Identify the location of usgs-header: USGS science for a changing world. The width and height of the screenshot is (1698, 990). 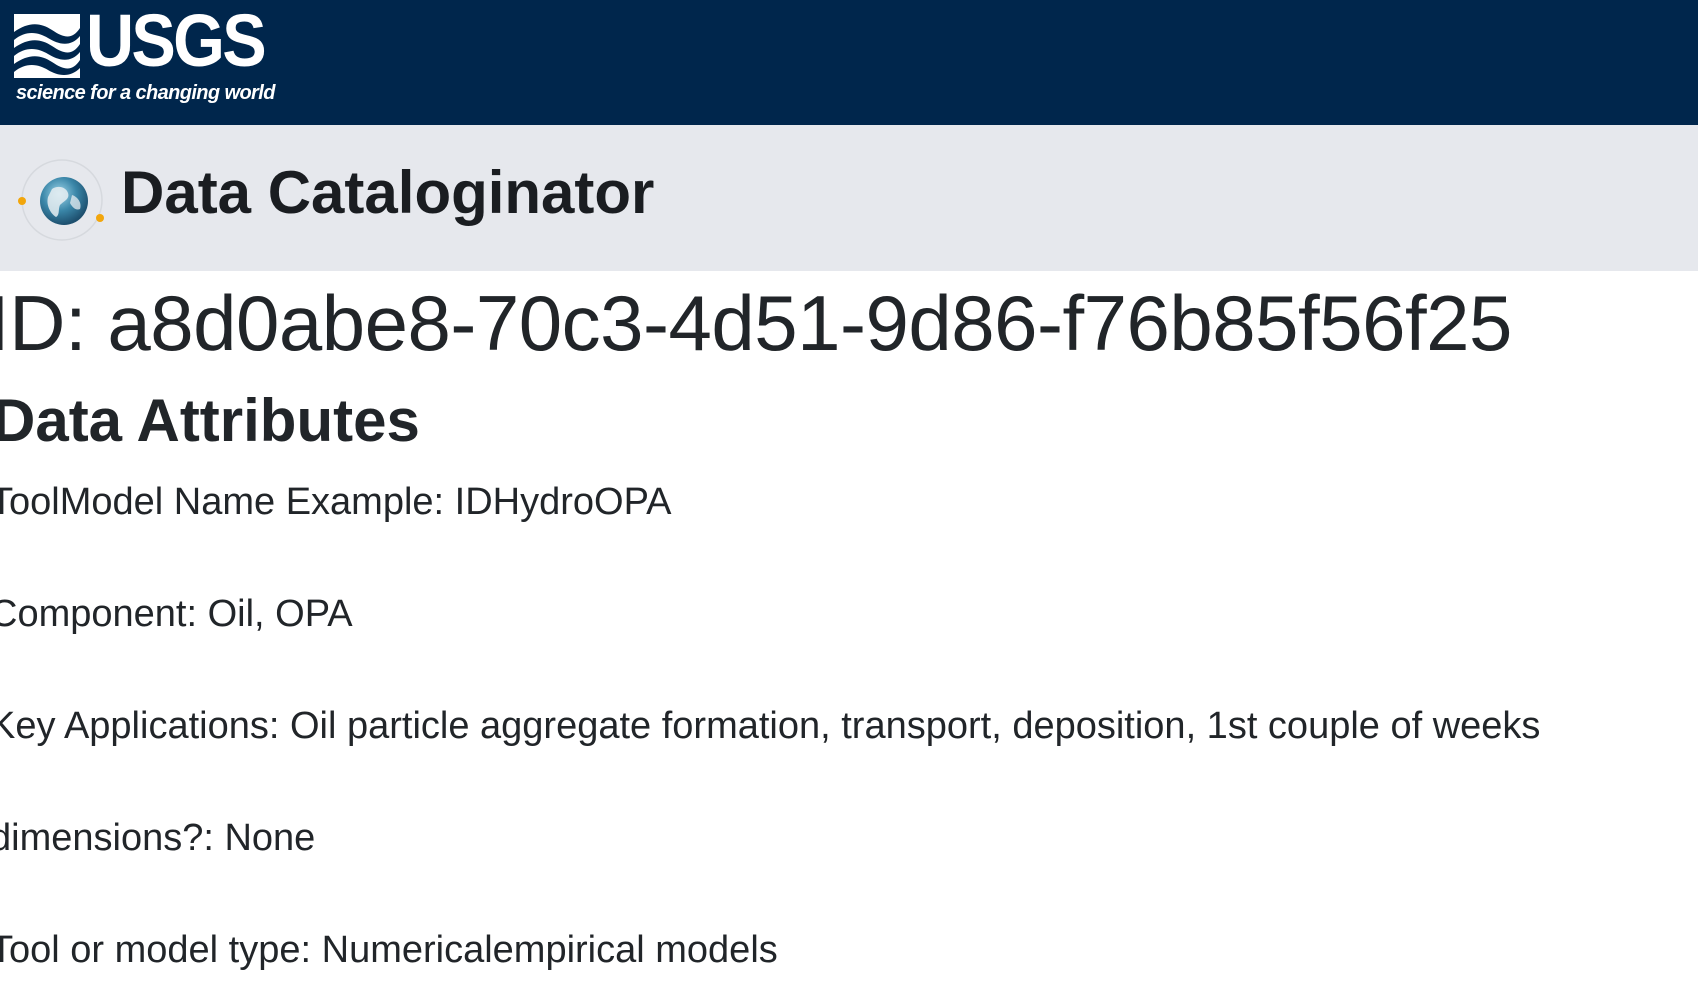
(849, 62).